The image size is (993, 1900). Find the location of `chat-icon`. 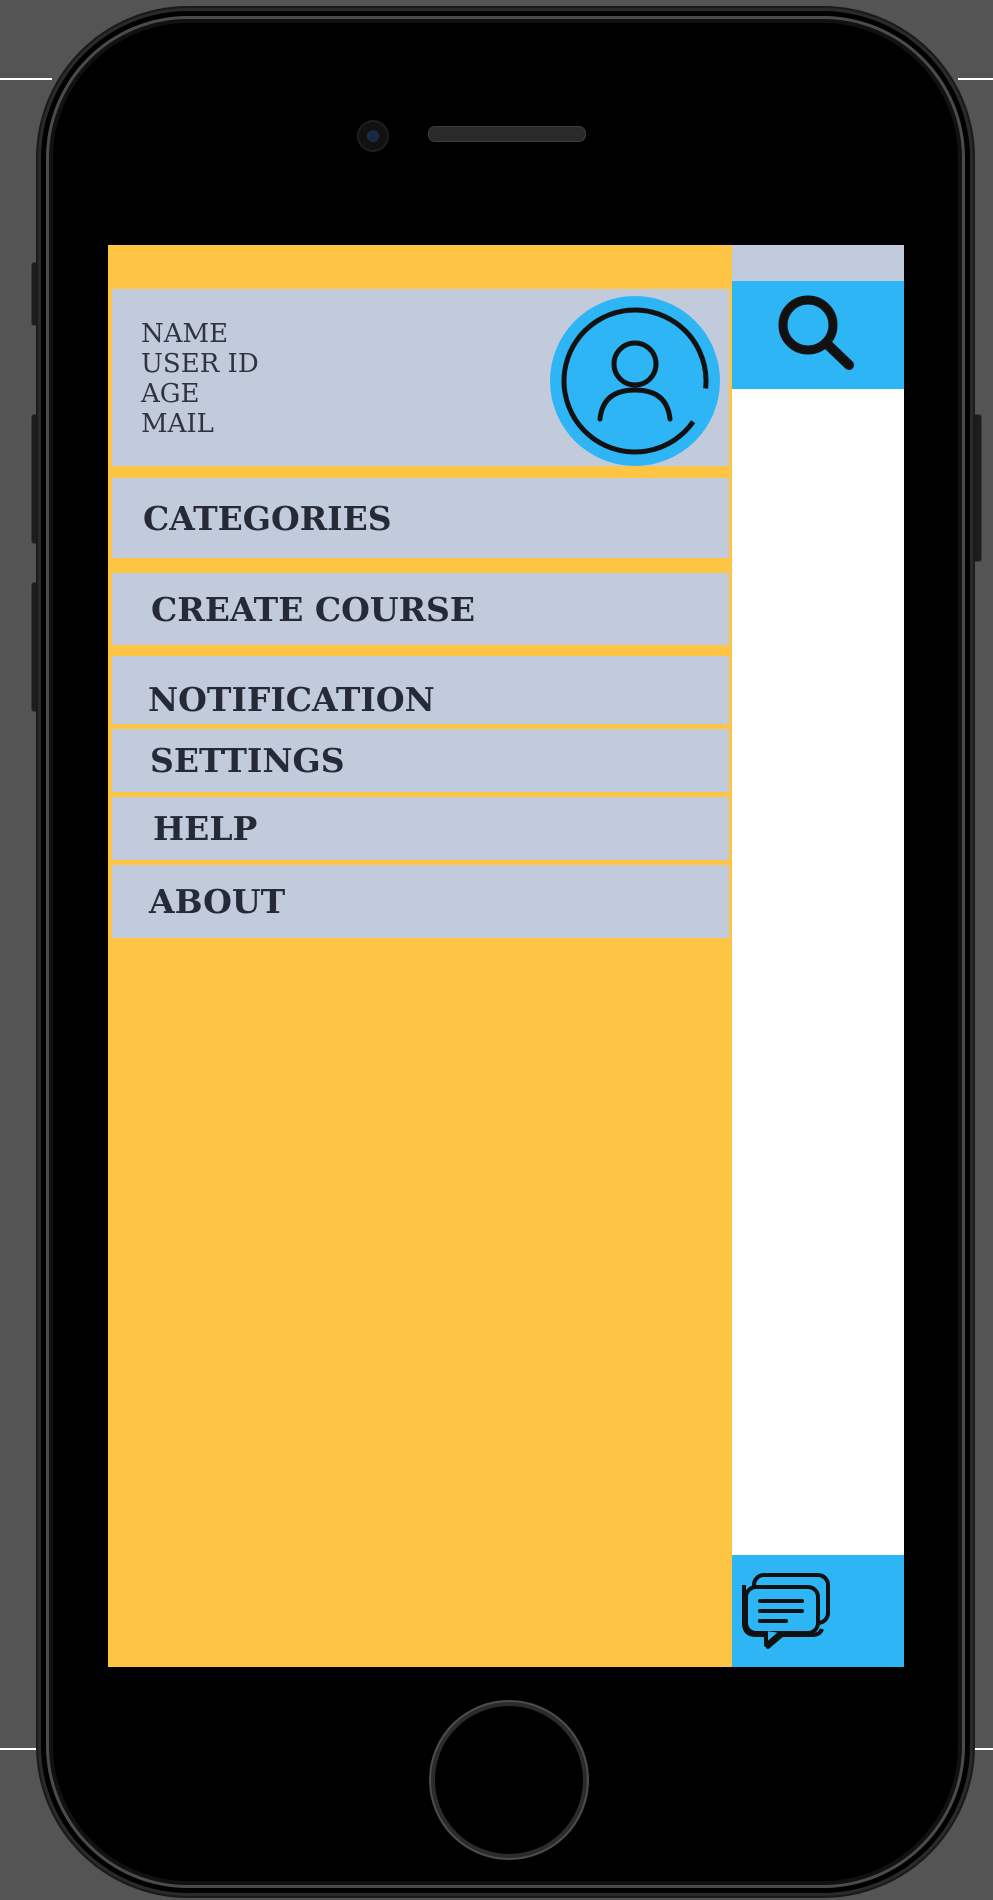

chat-icon is located at coordinates (786, 1611).